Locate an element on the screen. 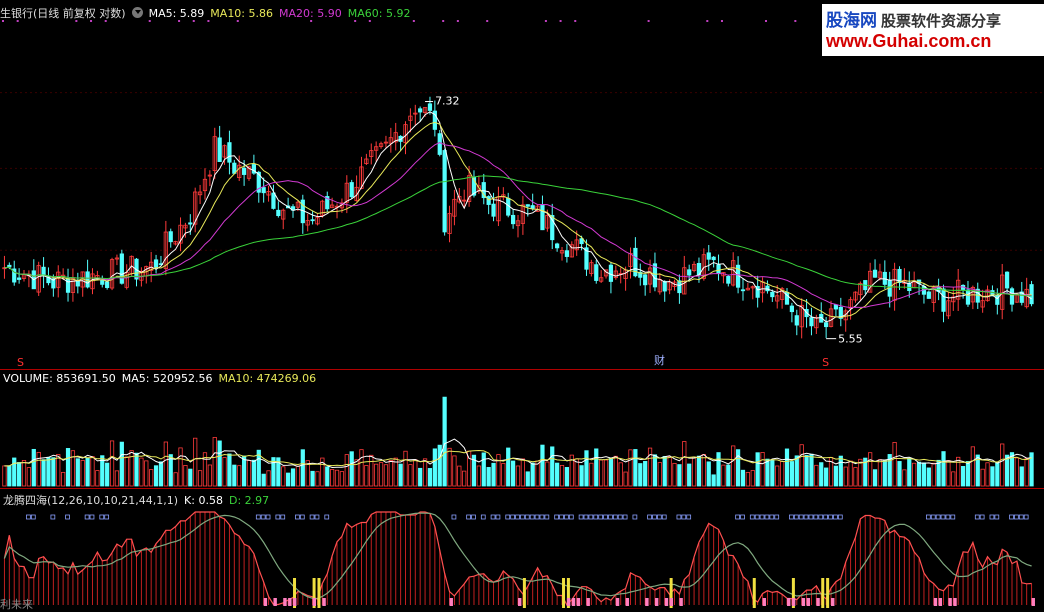 The height and width of the screenshot is (612, 1044). panel-separator is located at coordinates (522, 488).